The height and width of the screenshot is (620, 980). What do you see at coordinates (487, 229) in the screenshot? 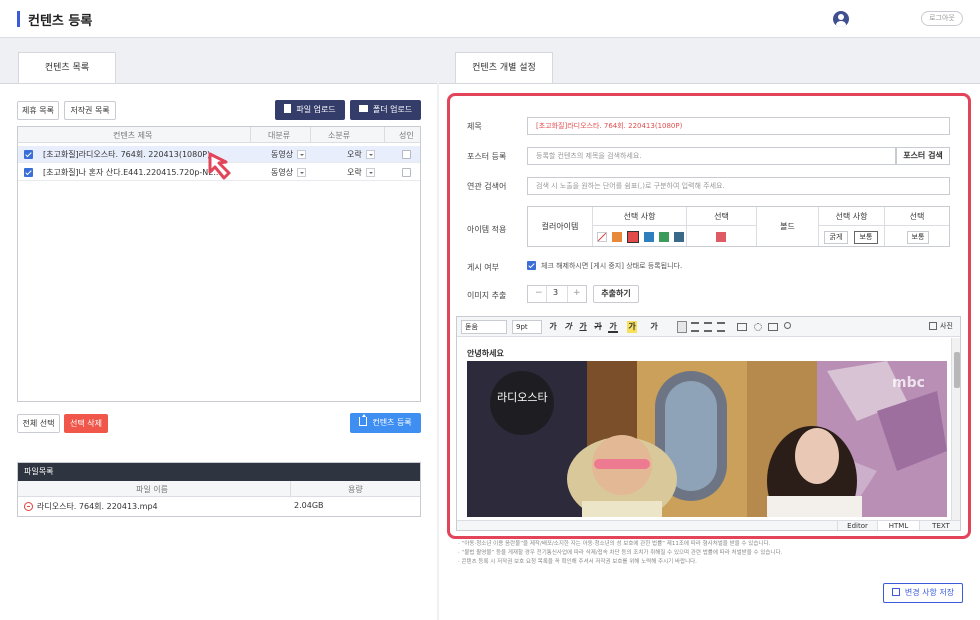
I see `item-label: 아이템 적용` at bounding box center [487, 229].